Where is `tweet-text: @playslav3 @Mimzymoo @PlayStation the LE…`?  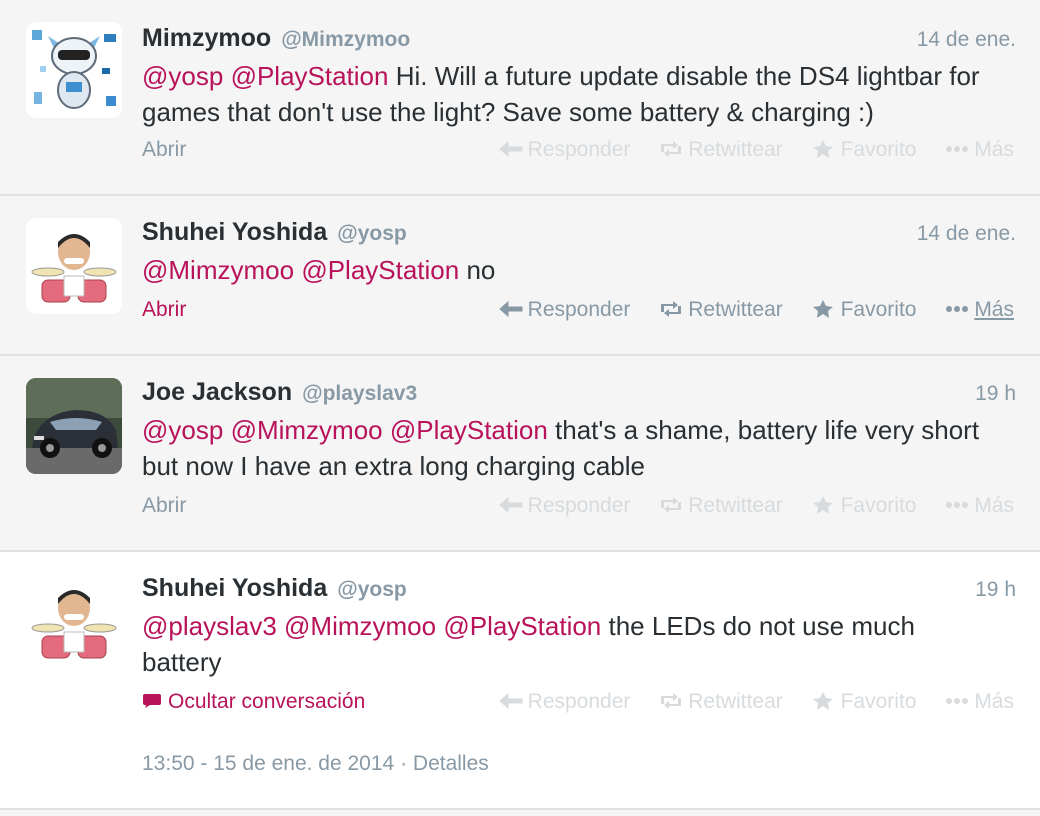
tweet-text: @playslav3 @Mimzymoo @PlayStation the LE… is located at coordinates (571, 644).